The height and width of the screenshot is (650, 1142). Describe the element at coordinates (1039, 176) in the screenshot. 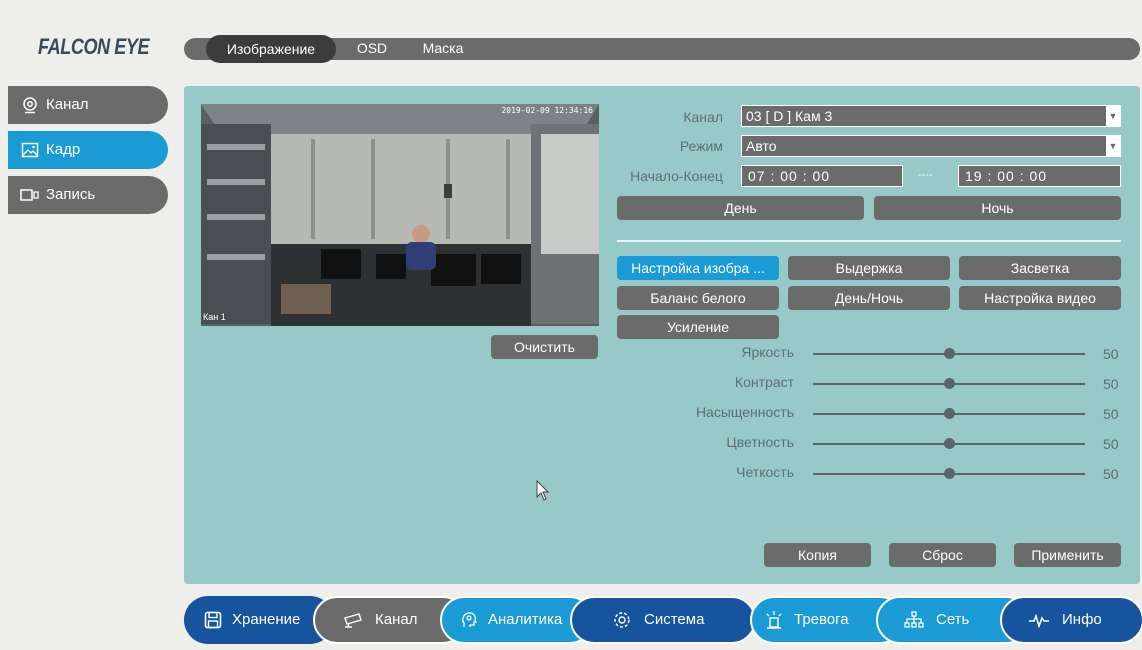

I see `end-time-field: 19 : 00 : 00` at that location.